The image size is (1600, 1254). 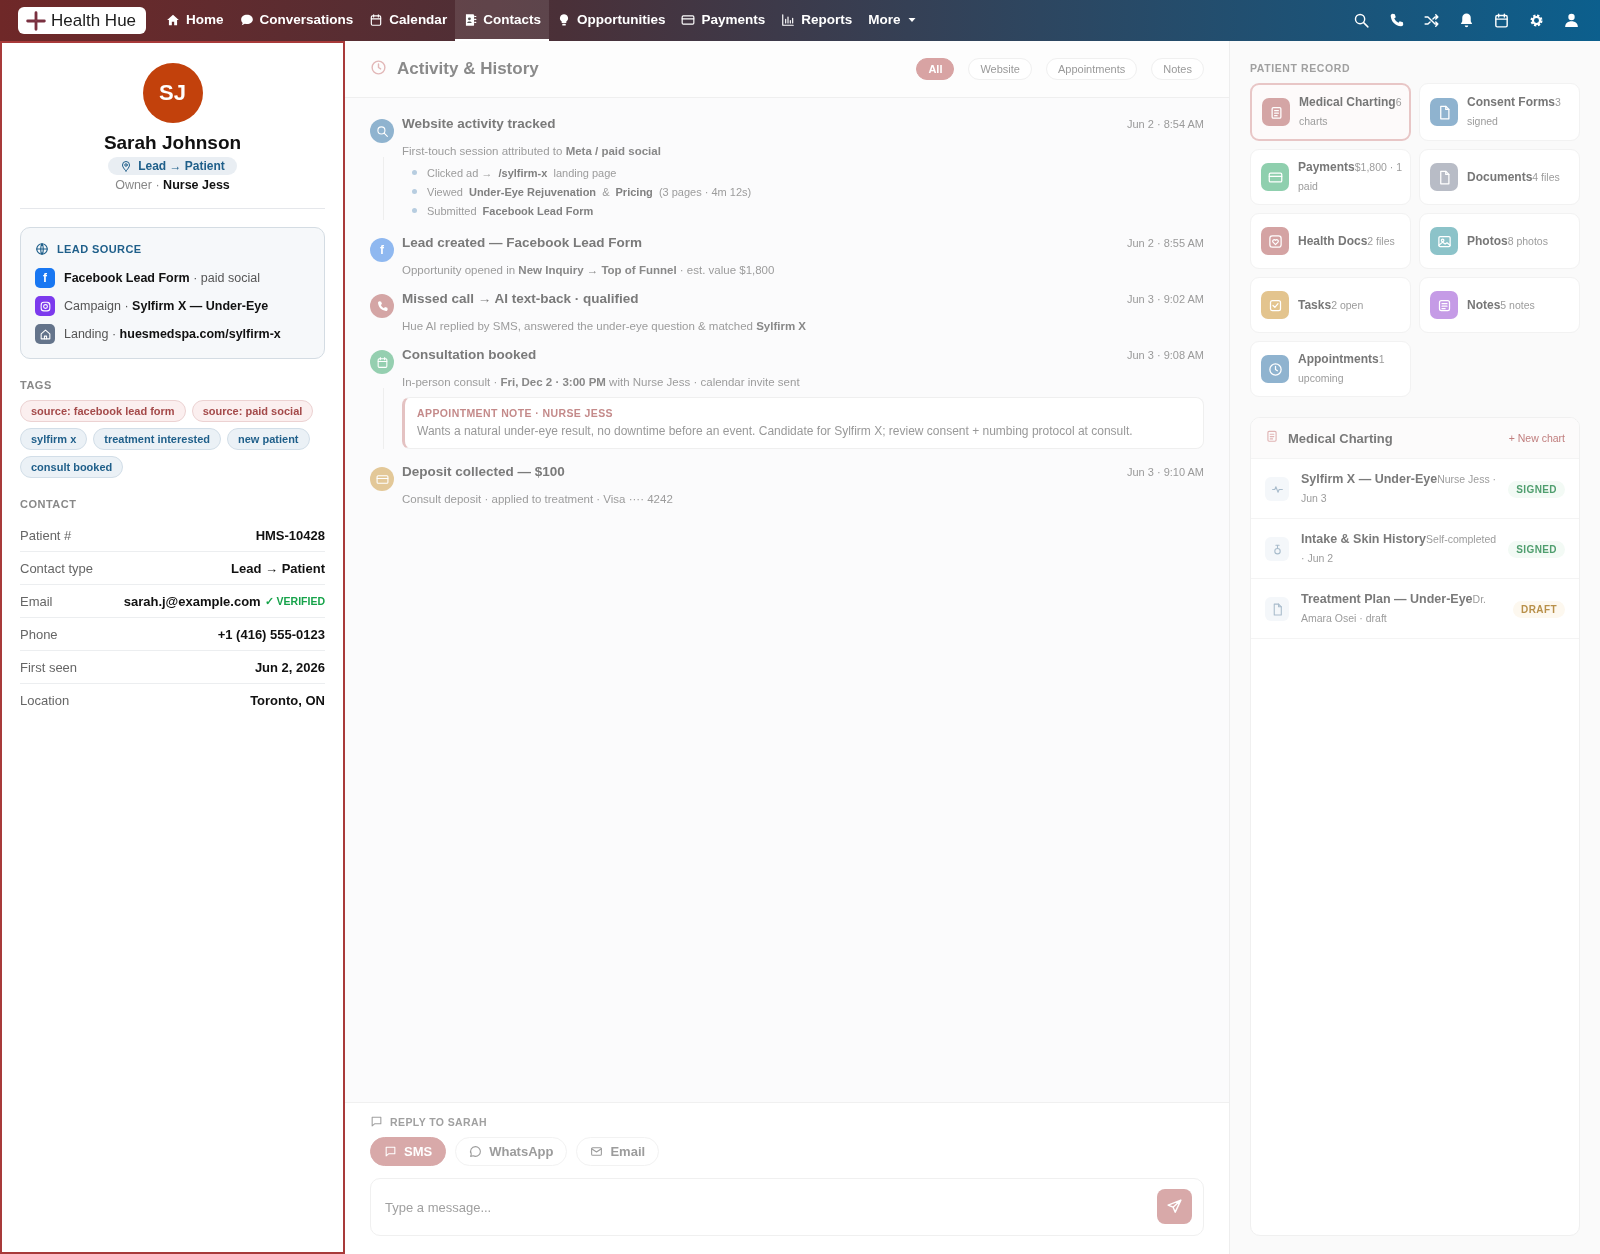 What do you see at coordinates (1272, 436) in the screenshot?
I see `clipboard-icon` at bounding box center [1272, 436].